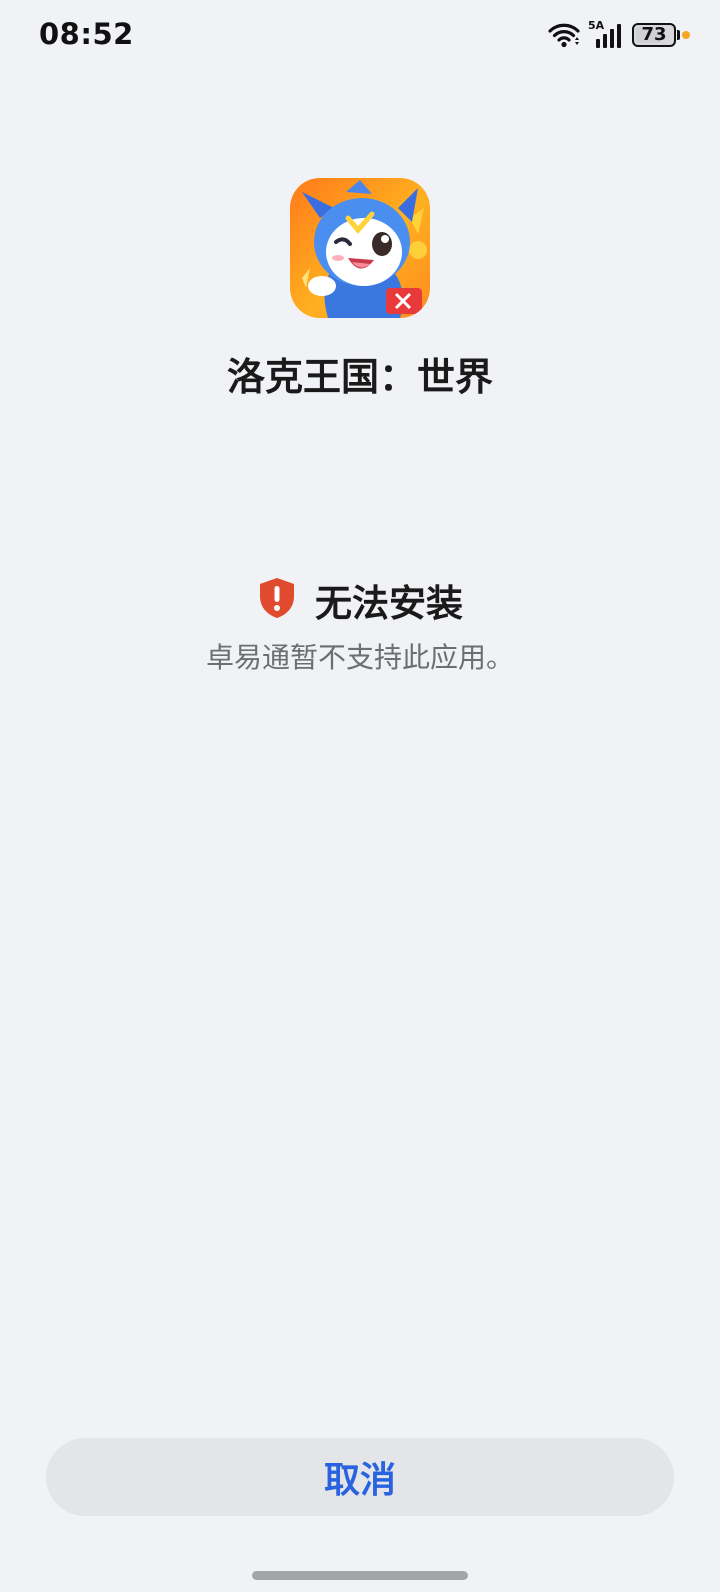  Describe the element at coordinates (360, 35) in the screenshot. I see `status-bar: 08:52 5A 73` at that location.